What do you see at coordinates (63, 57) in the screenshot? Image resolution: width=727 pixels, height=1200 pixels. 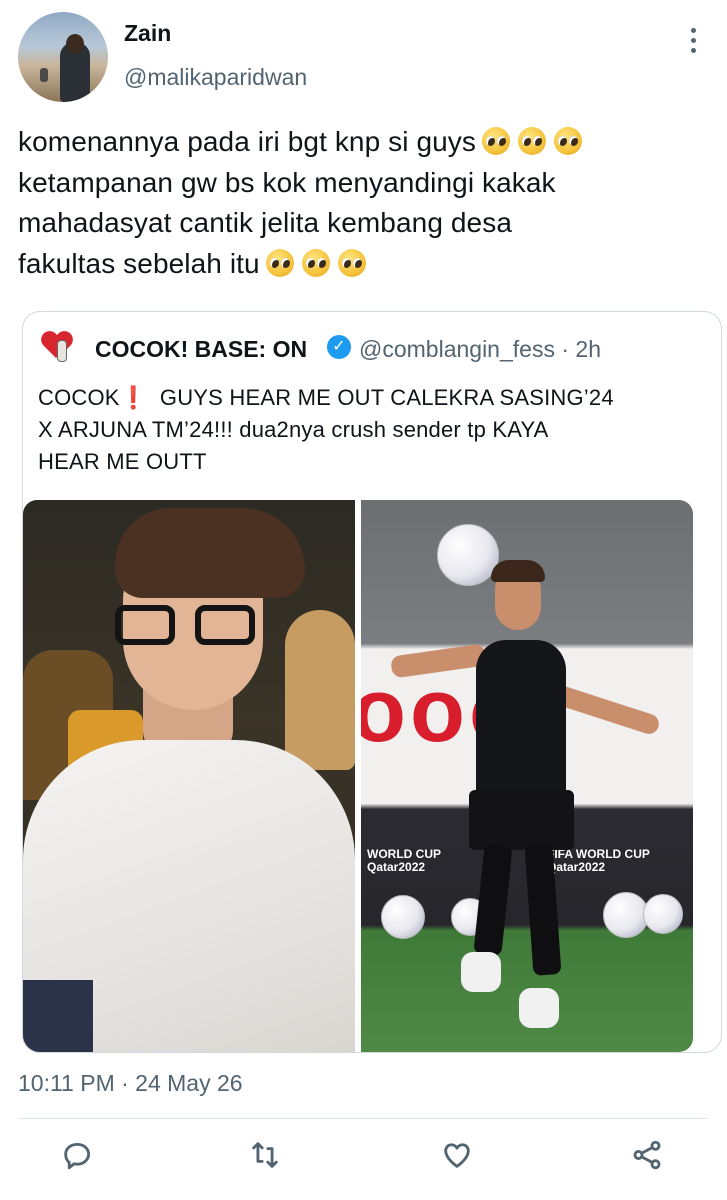 I see `avatar` at bounding box center [63, 57].